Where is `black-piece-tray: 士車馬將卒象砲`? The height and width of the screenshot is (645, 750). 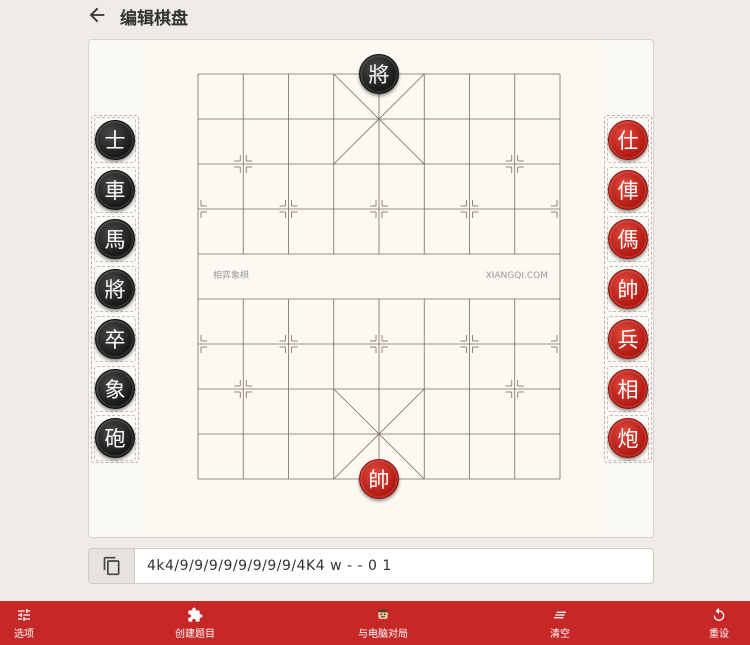 black-piece-tray: 士車馬將卒象砲 is located at coordinates (115, 289).